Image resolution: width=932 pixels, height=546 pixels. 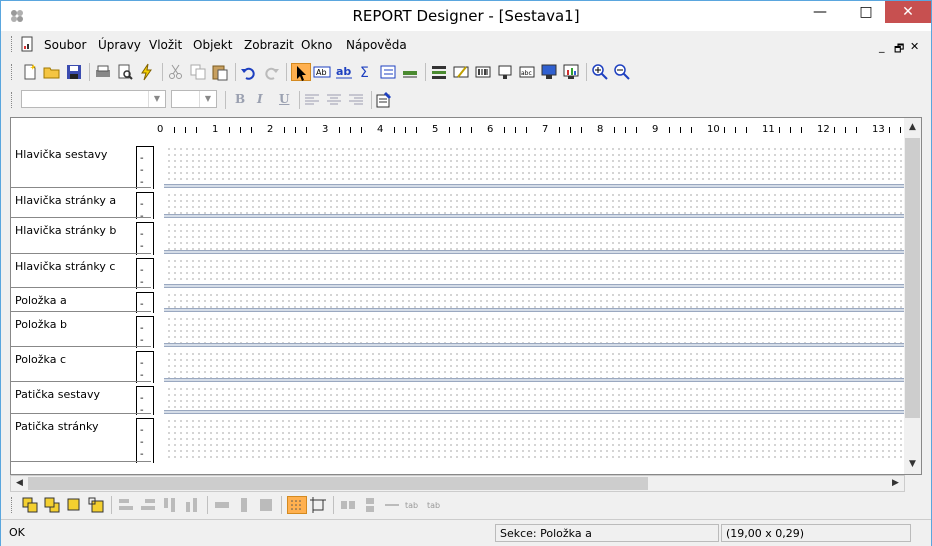 What do you see at coordinates (221, 72) in the screenshot?
I see `paste-icon` at bounding box center [221, 72].